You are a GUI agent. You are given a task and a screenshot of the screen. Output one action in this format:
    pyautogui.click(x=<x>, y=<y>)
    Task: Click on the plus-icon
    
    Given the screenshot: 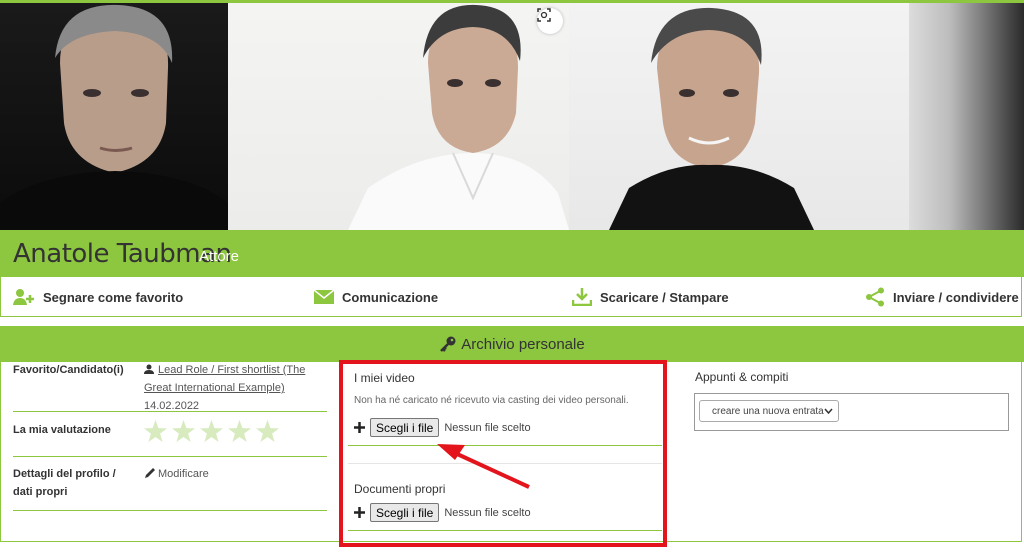 What is the action you would take?
    pyautogui.click(x=359, y=512)
    